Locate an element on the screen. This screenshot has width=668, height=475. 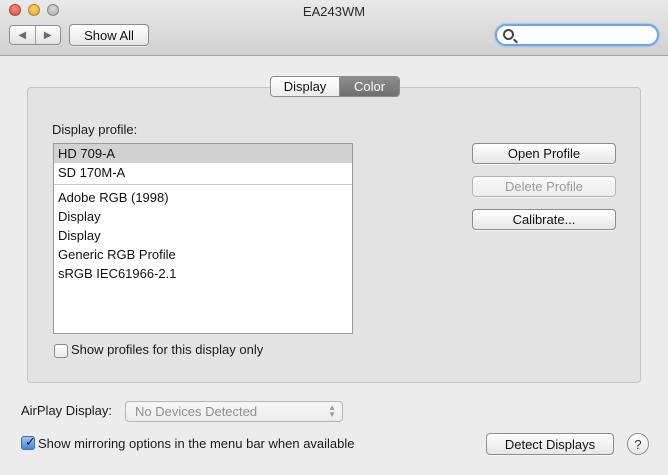
airplay-display-label: AirPlay Display: is located at coordinates (67, 410).